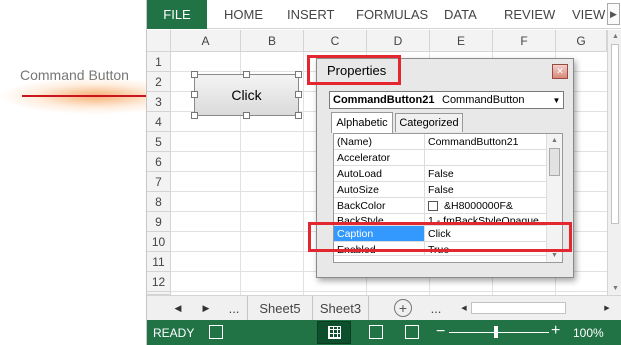 The width and height of the screenshot is (621, 345). Describe the element at coordinates (384, 332) in the screenshot. I see `status-bar: READY − + 100%` at that location.